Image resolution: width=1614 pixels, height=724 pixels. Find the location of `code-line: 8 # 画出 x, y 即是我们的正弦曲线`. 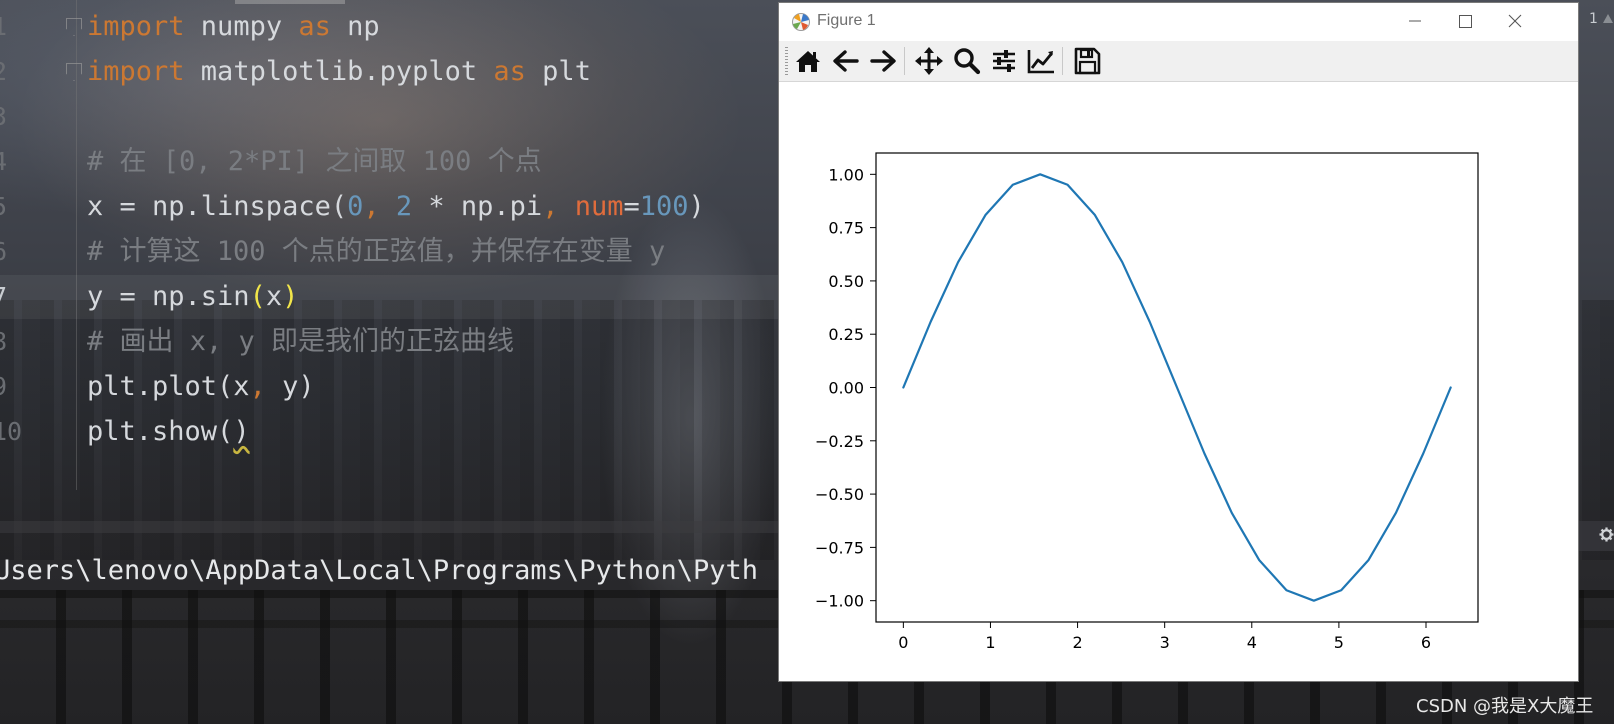

code-line: 8 # 画出 x, y 即是我们的正弦曲线 is located at coordinates (390, 342).